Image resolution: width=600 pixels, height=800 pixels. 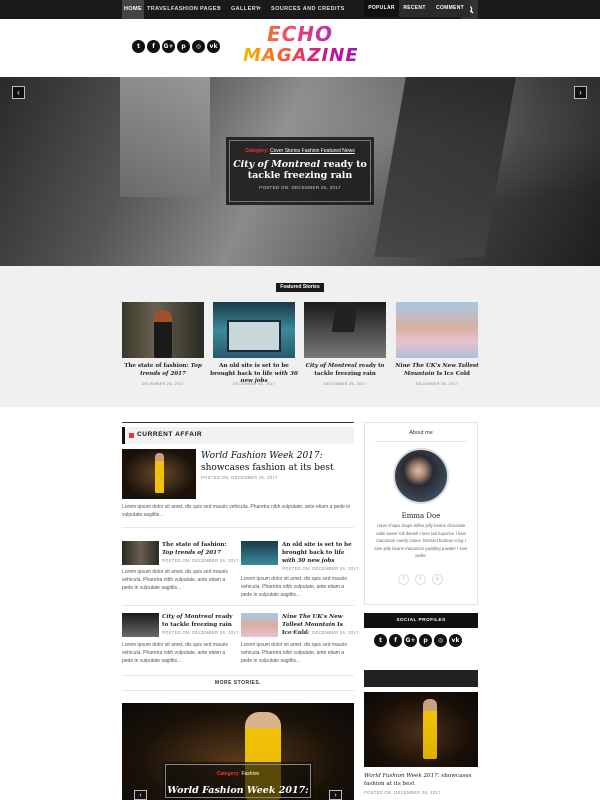 I want to click on current-affair-heading: CURRENT AFFAIR, so click(x=170, y=434).